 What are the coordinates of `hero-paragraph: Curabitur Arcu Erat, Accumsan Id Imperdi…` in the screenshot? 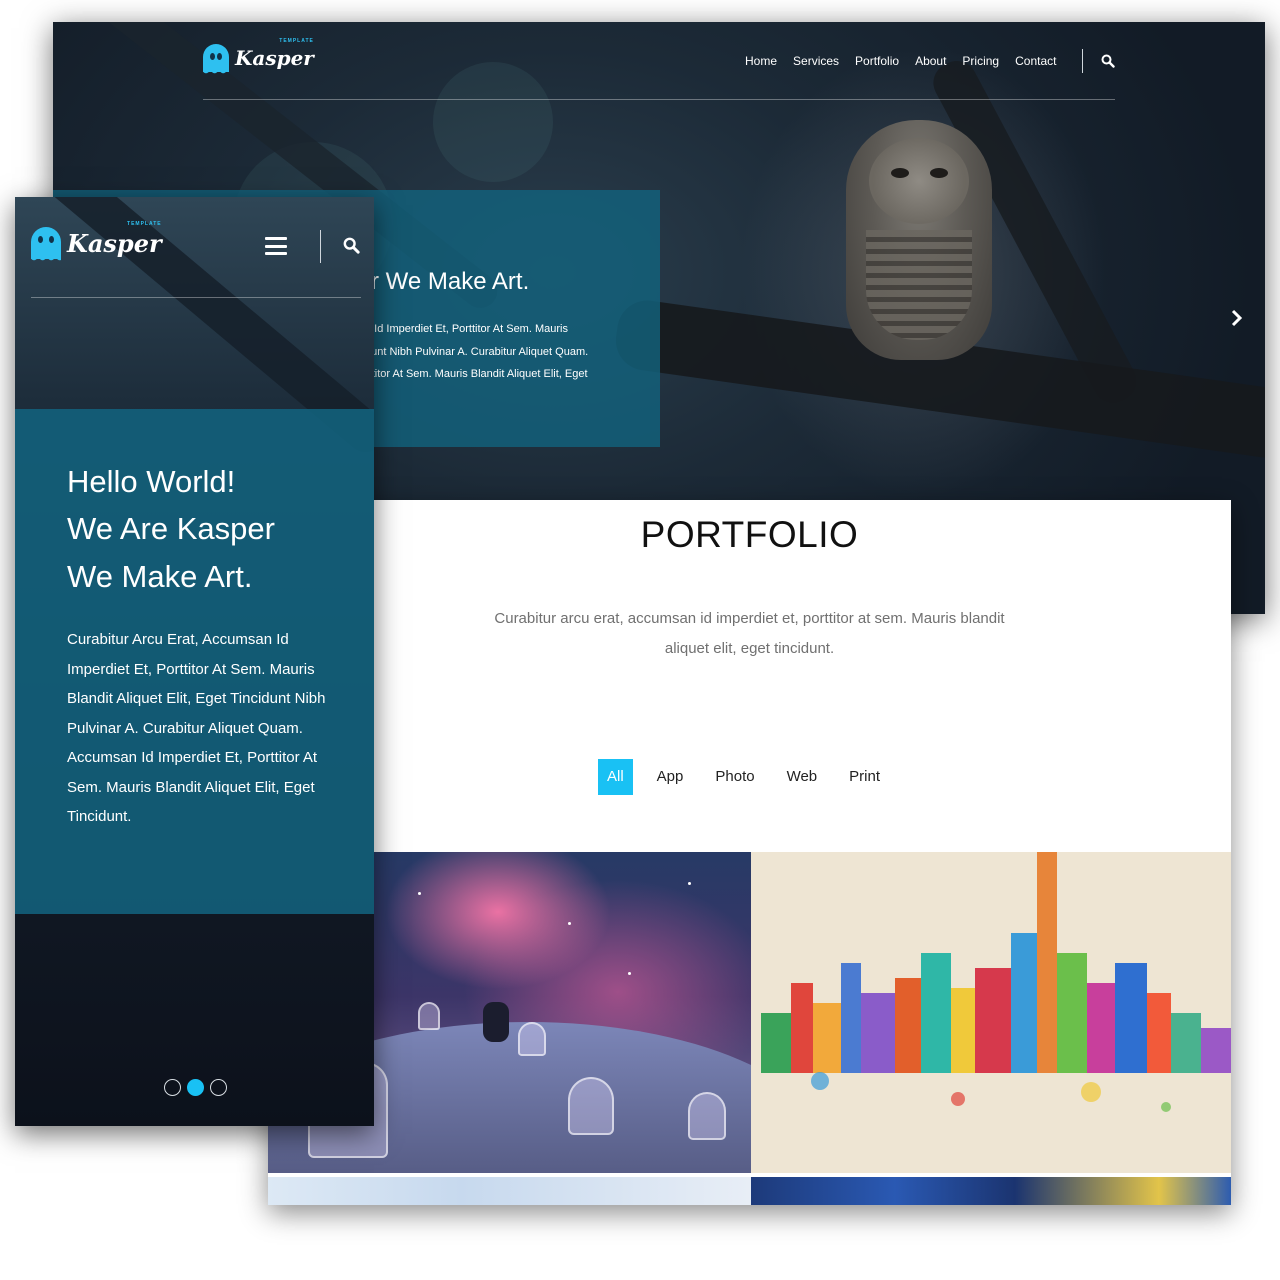 It's located at (196, 728).